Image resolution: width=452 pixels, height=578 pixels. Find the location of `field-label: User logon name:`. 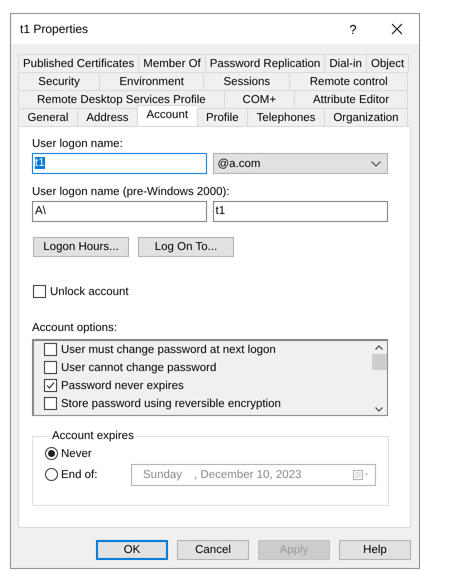

field-label: User logon name: is located at coordinates (78, 144).